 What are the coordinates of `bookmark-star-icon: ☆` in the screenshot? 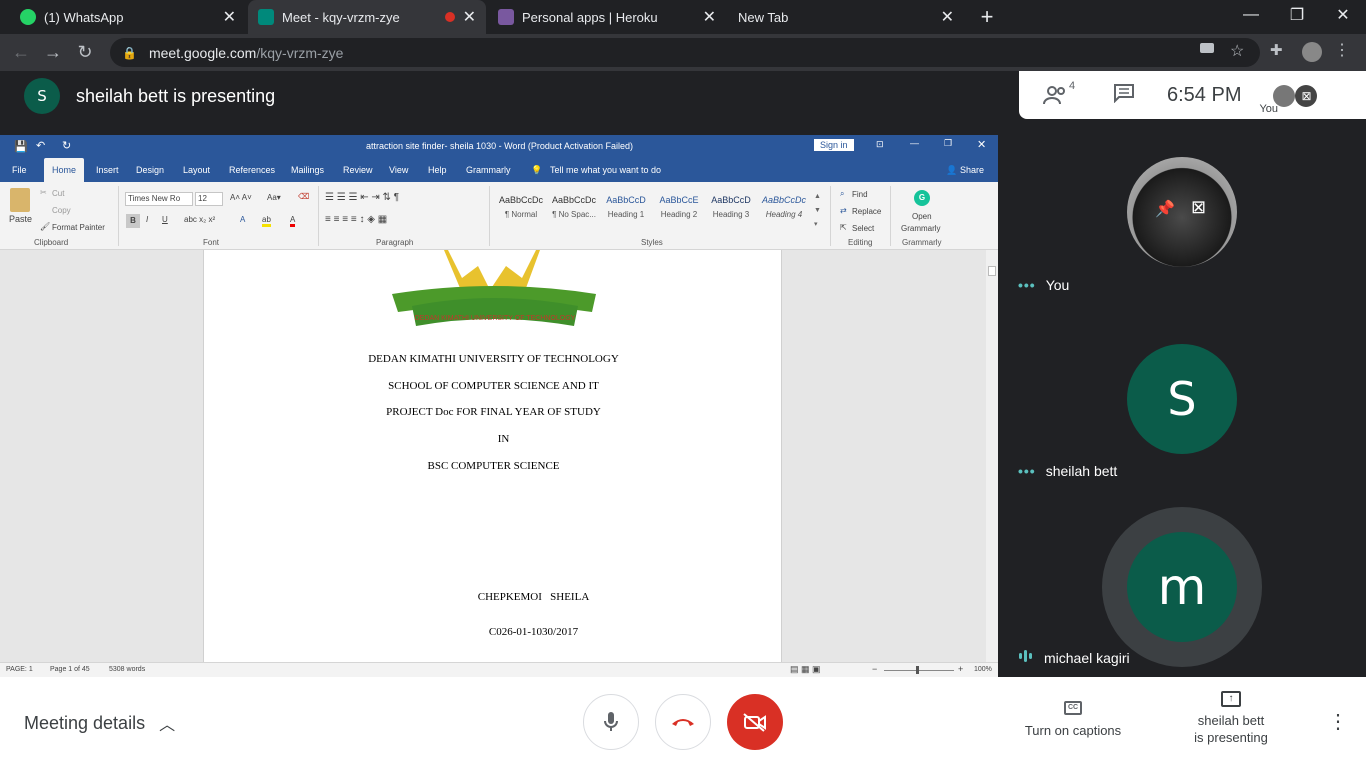 It's located at (1237, 51).